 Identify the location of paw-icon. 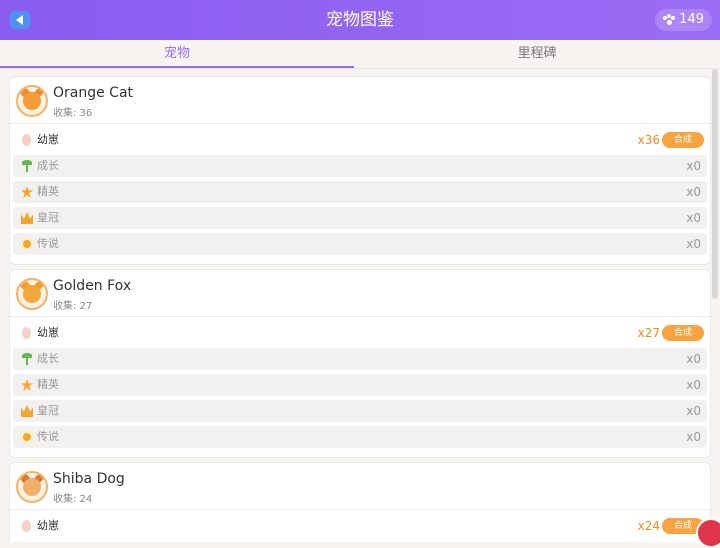
(669, 20).